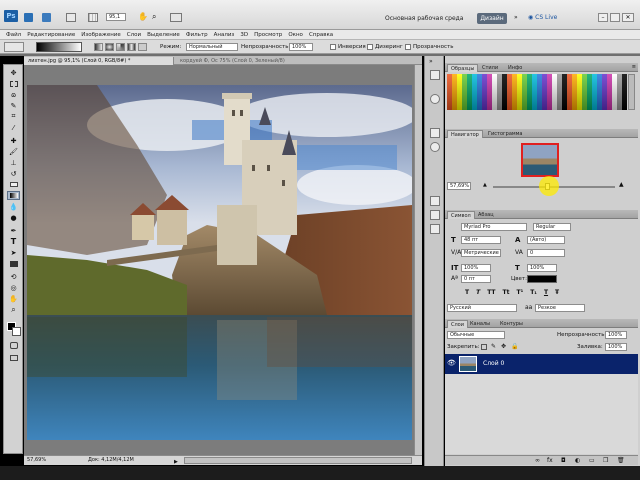 The image size is (640, 480). I want to click on link-layers-icon: ∞, so click(537, 460).